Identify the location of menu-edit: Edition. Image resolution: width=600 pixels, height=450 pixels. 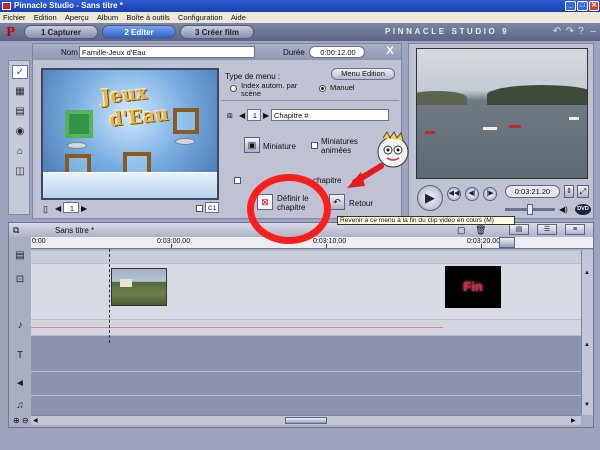
(45, 17).